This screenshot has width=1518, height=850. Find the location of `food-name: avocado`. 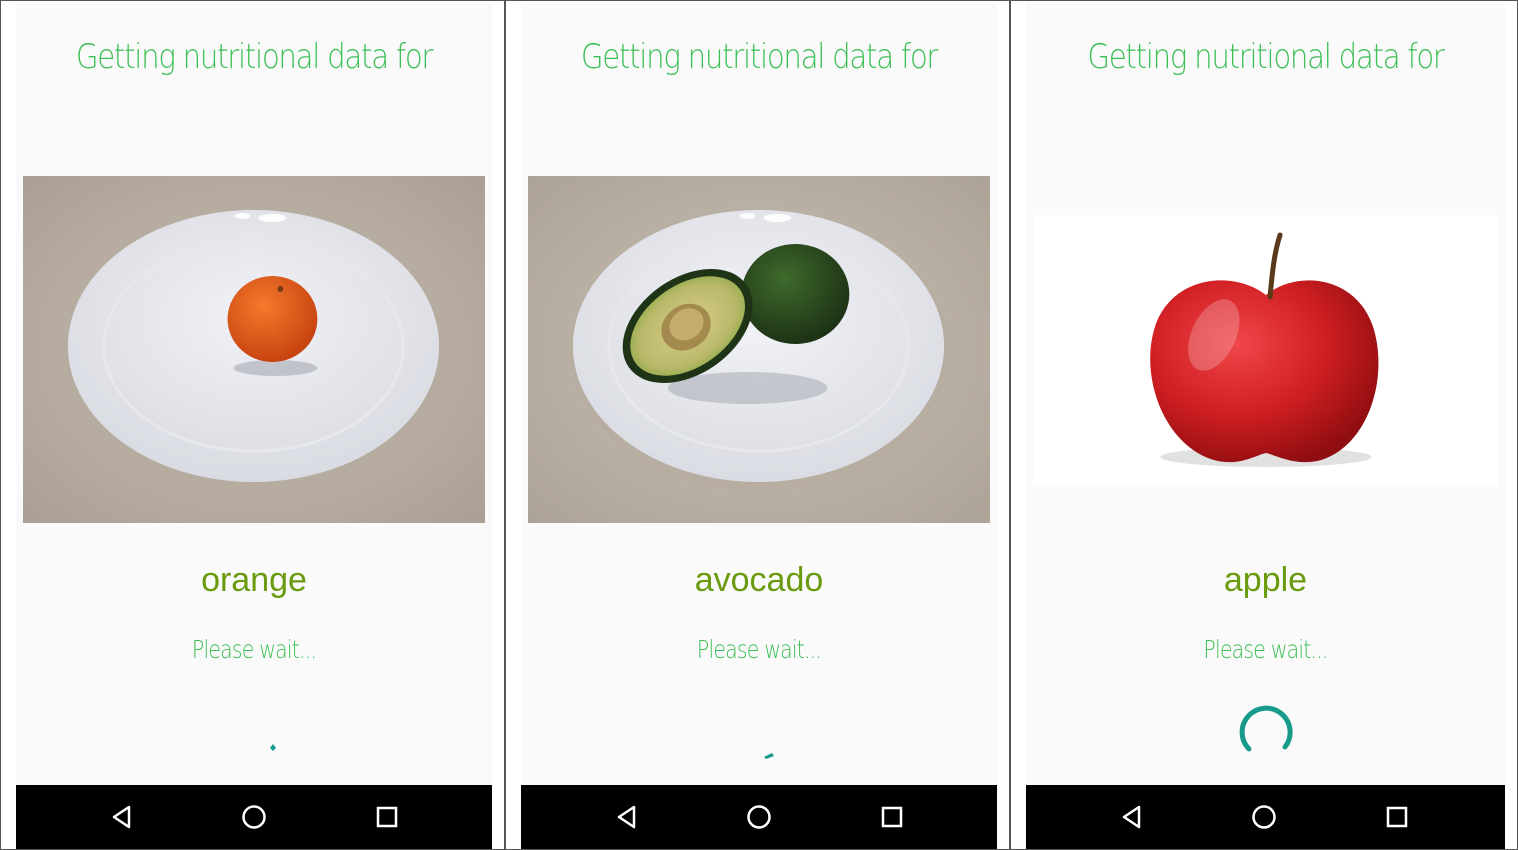

food-name: avocado is located at coordinates (759, 580).